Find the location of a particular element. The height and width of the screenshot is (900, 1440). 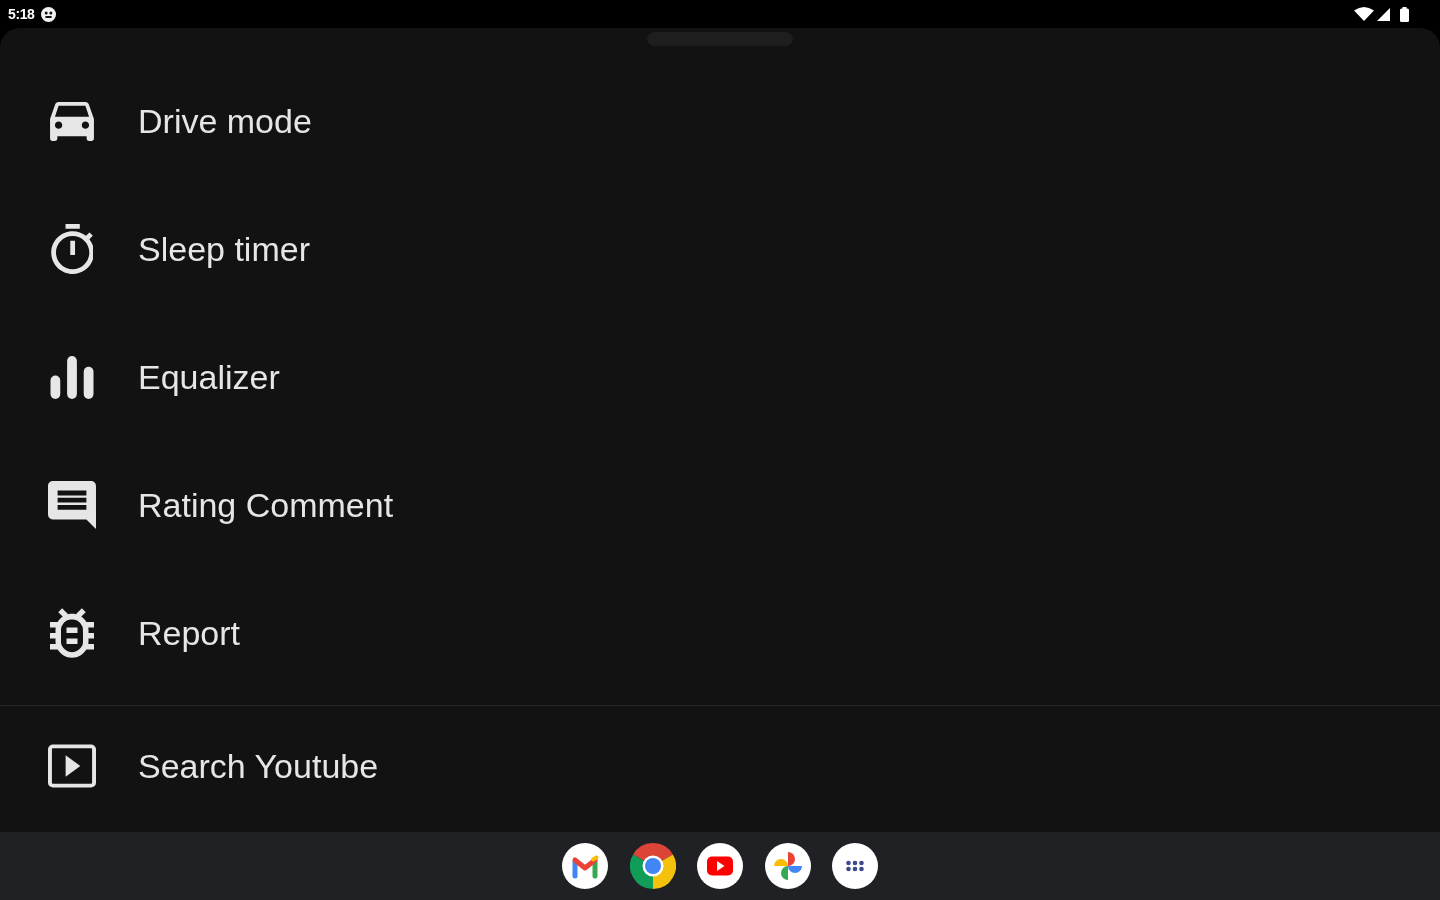

menu-item: Drive mode is located at coordinates (720, 121).